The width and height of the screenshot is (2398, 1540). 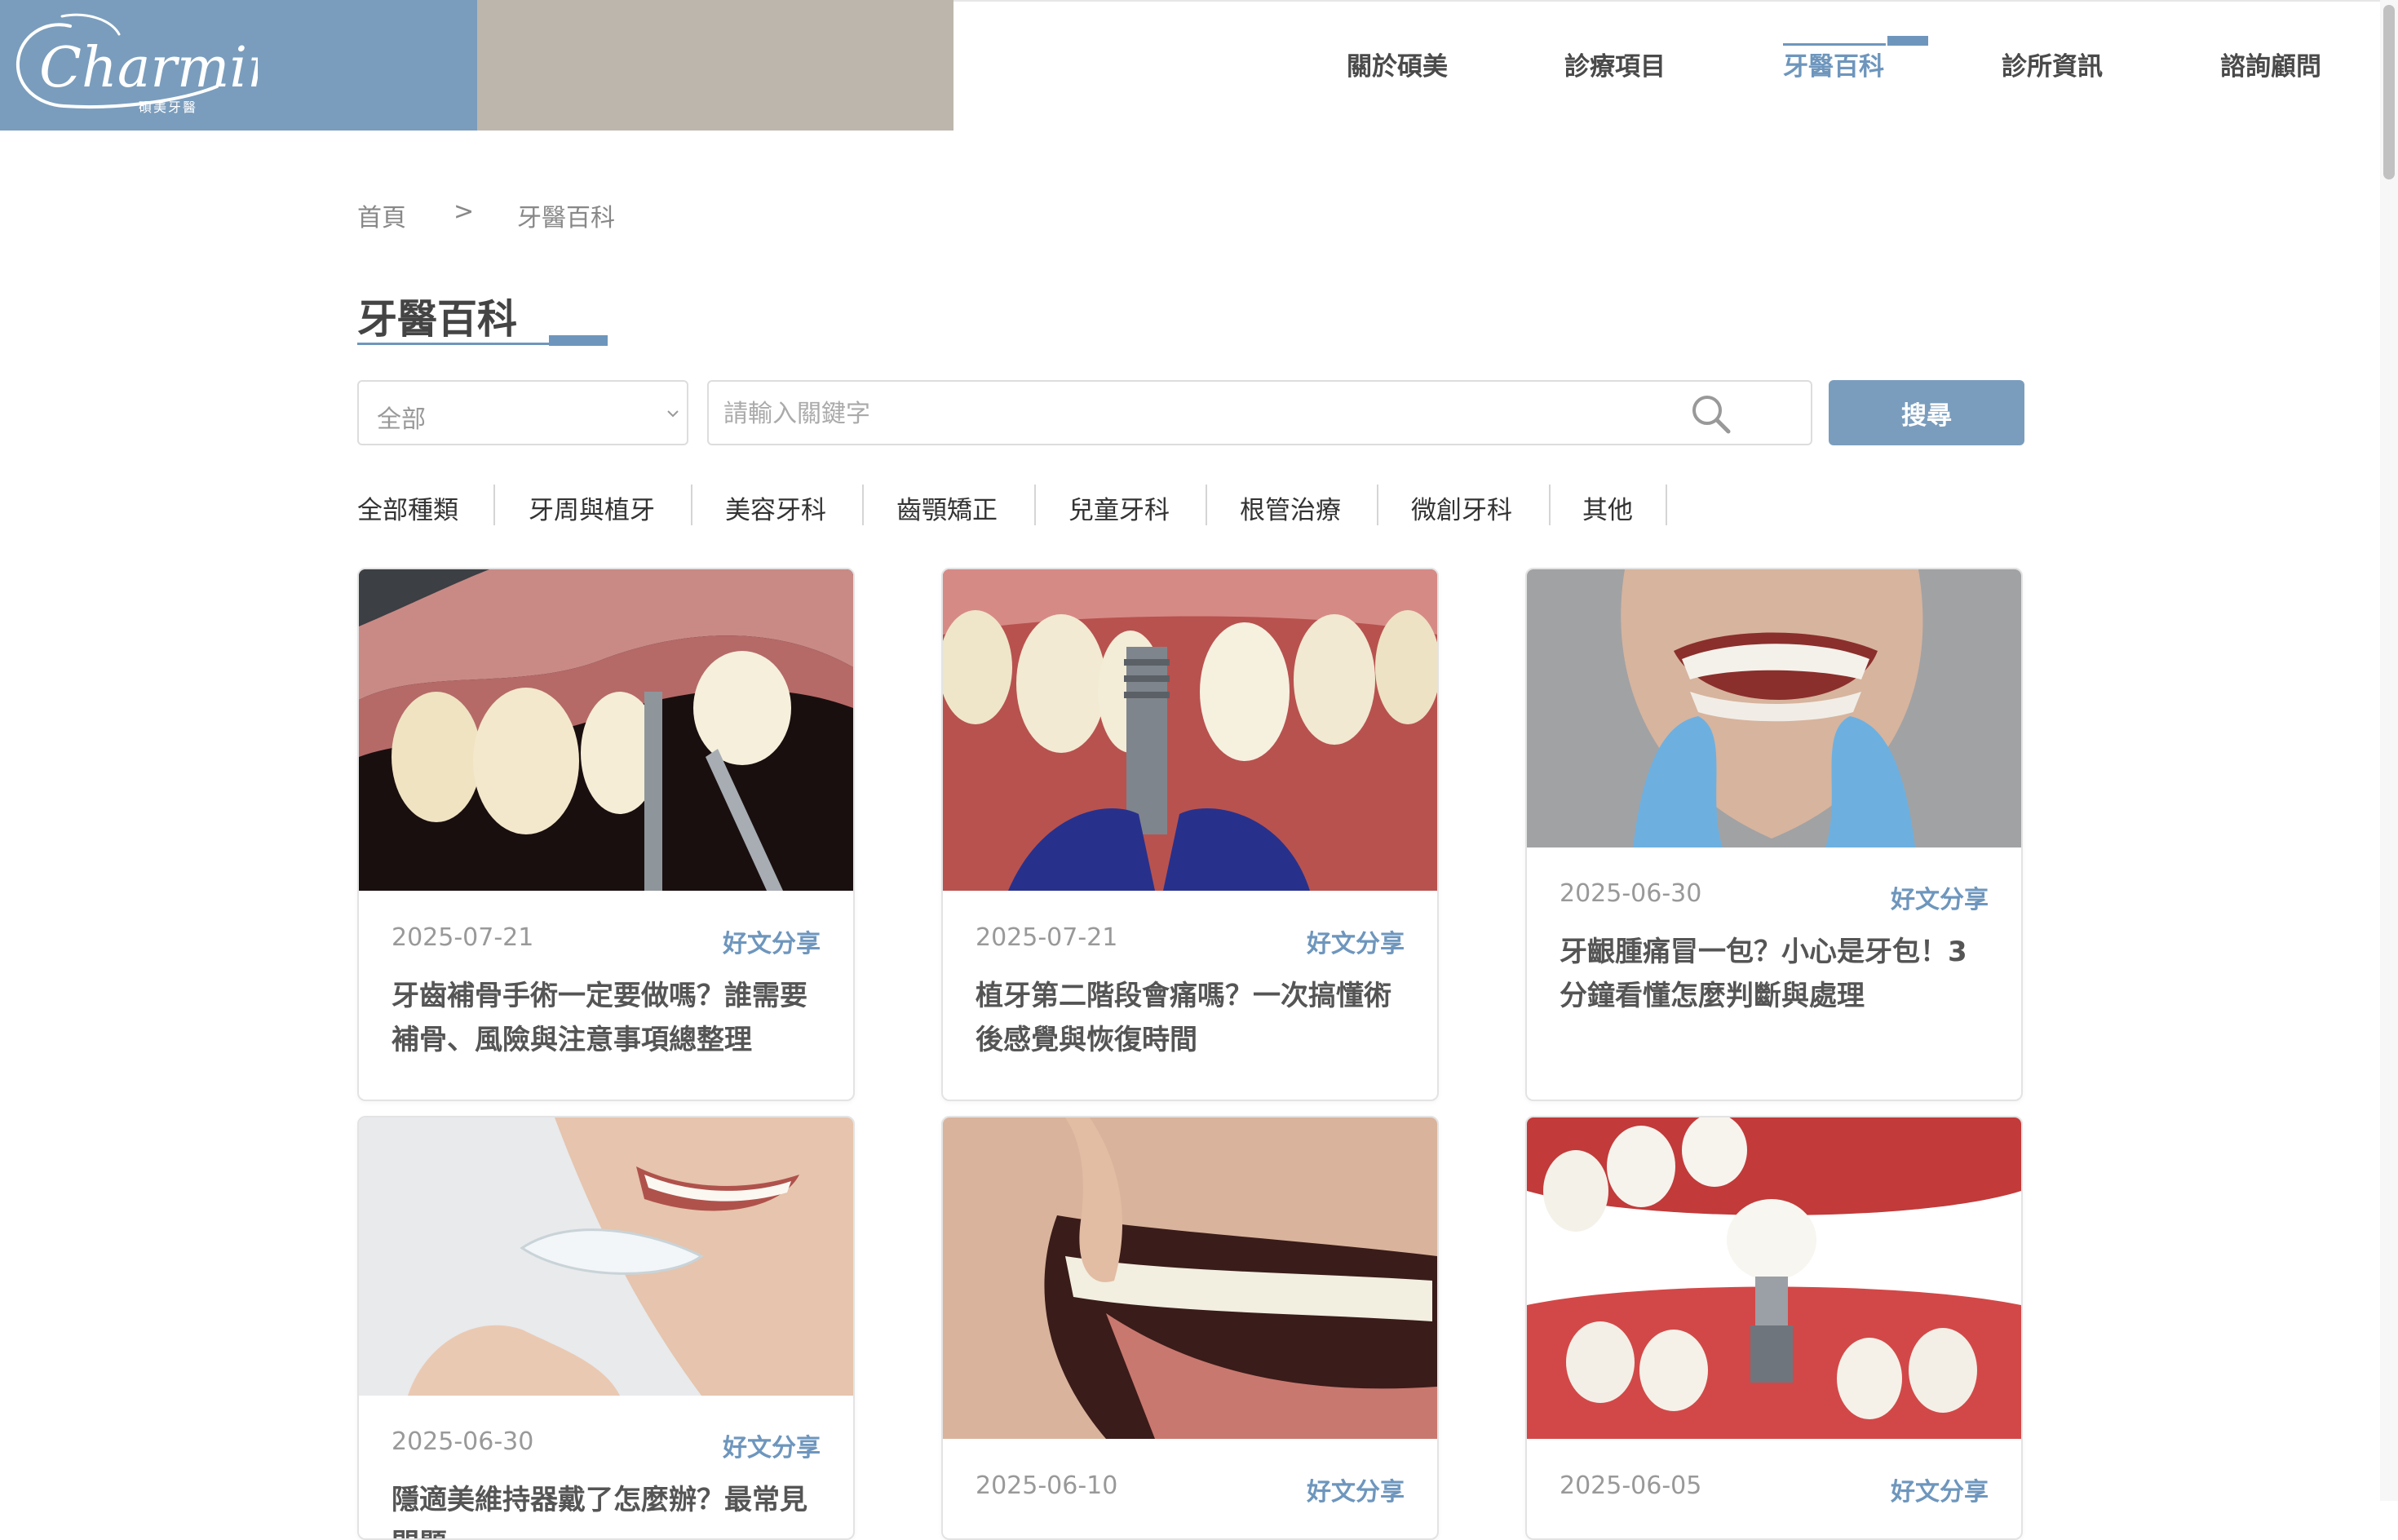 I want to click on logo: Charming 碩美牙醫, so click(x=239, y=66).